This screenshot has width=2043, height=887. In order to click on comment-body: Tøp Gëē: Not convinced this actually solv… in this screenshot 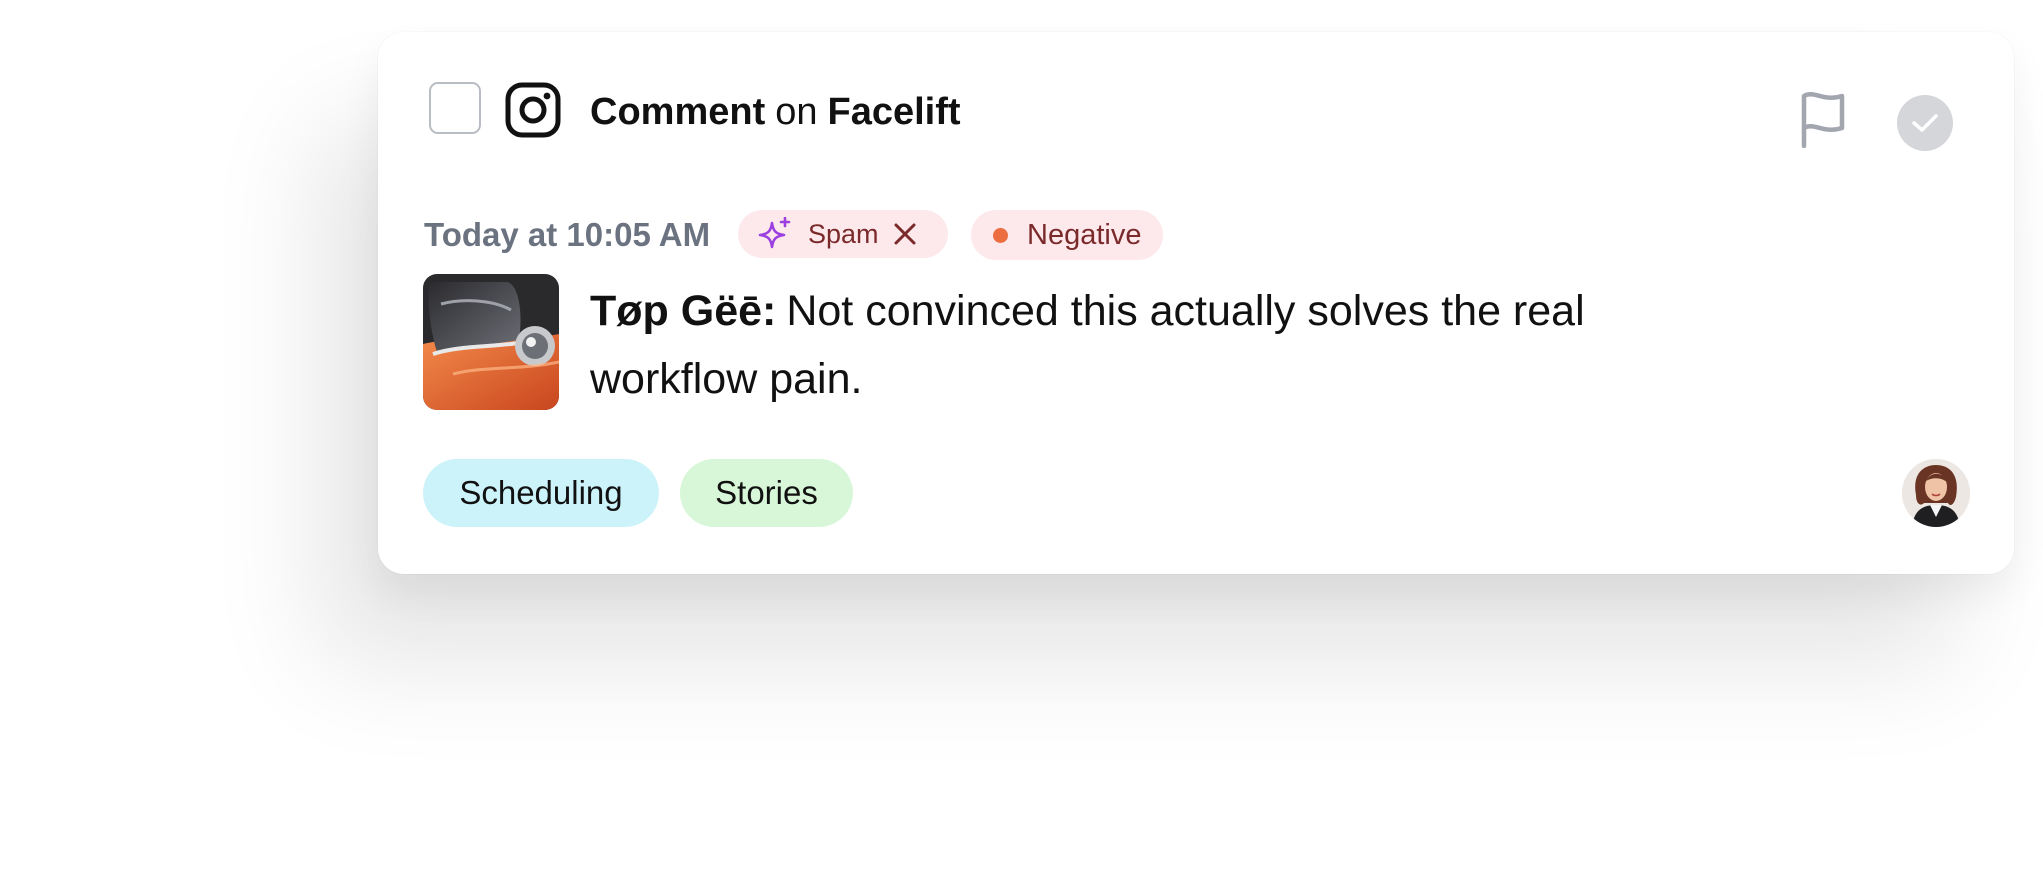, I will do `click(1155, 345)`.